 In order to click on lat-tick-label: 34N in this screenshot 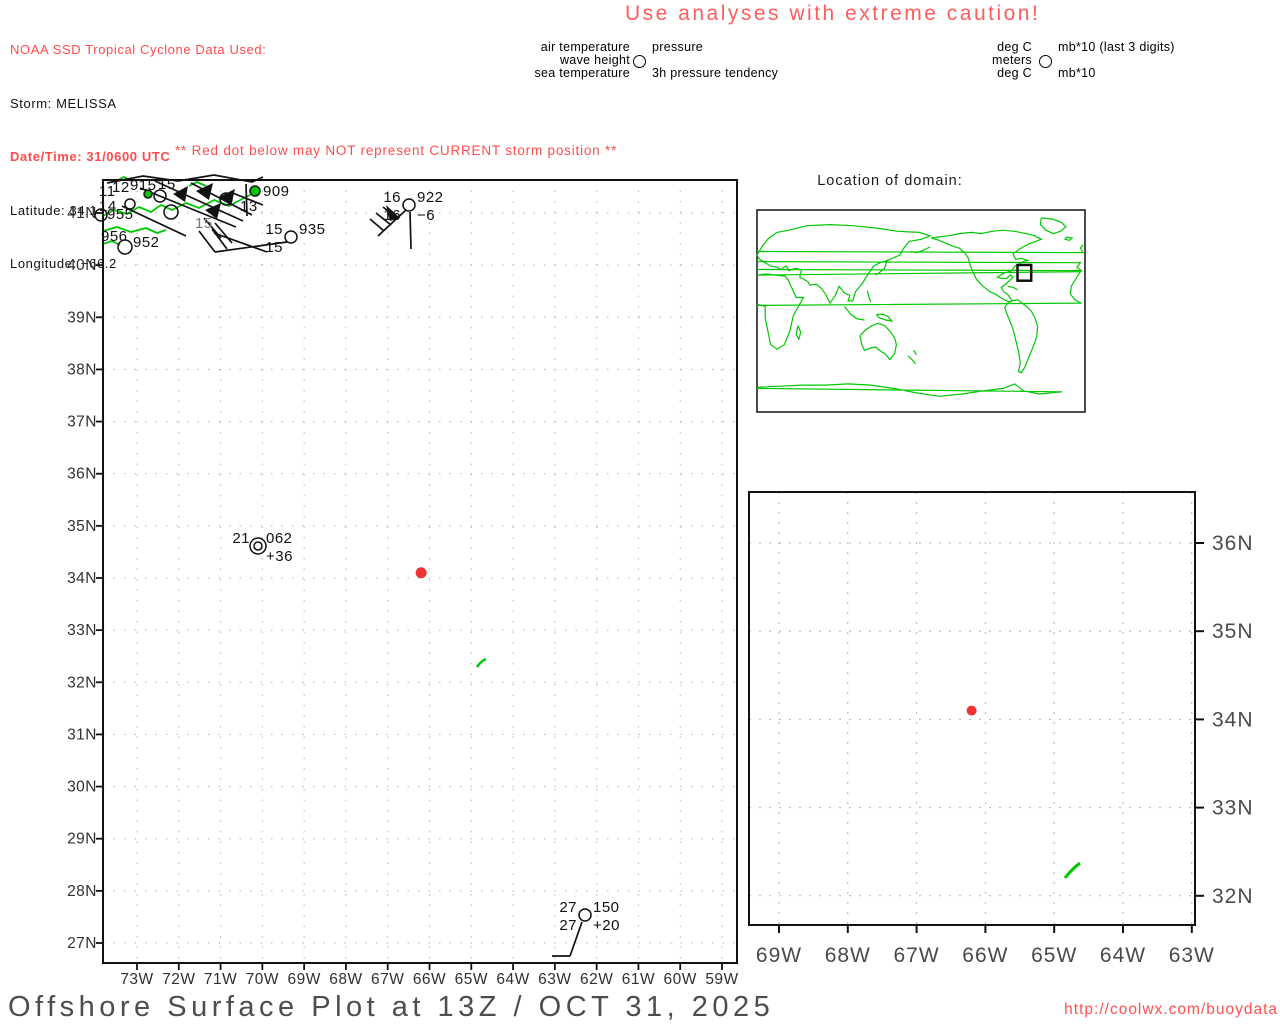, I will do `click(82, 578)`.